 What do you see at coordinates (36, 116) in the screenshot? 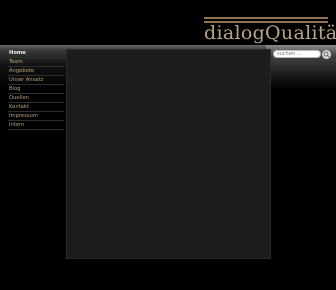
I see `nav-item-impressum: Impressum` at bounding box center [36, 116].